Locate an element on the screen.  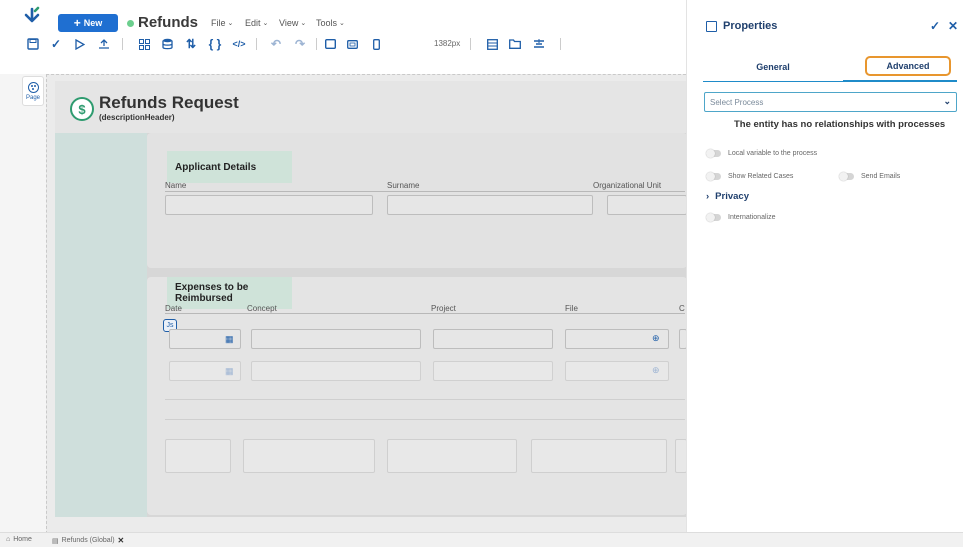
check-icon: ✓ is located at coordinates (56, 44).